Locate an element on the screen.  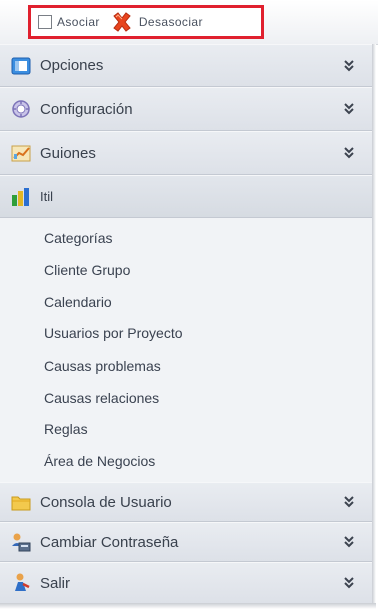
submenu-item-causas-relaciones: Causas relaciones is located at coordinates (101, 398).